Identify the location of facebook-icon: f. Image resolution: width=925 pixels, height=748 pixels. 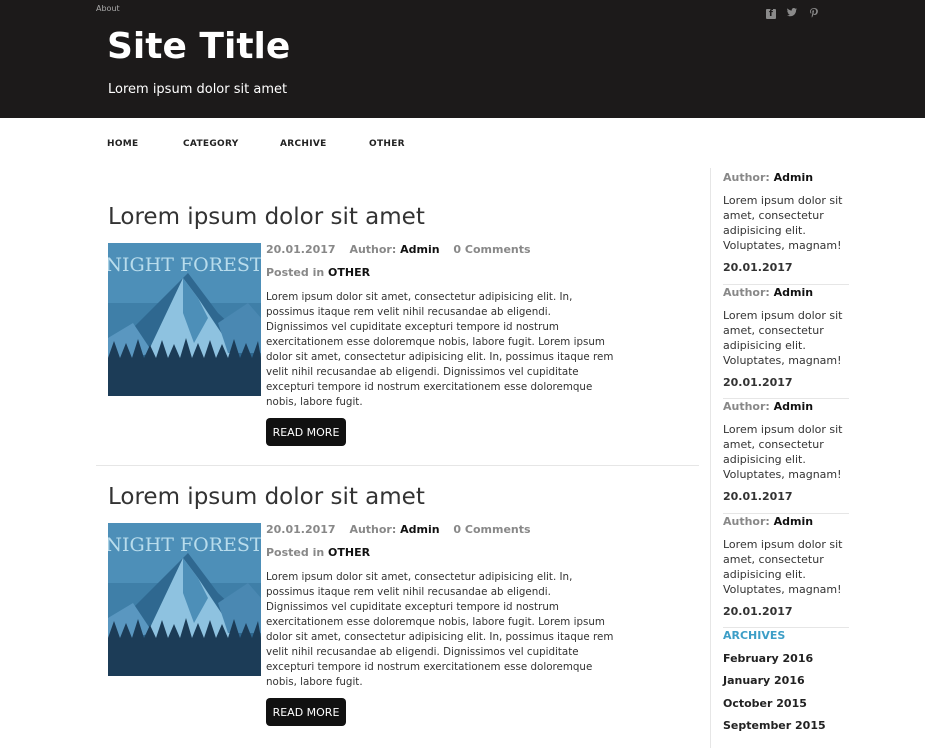
(771, 14).